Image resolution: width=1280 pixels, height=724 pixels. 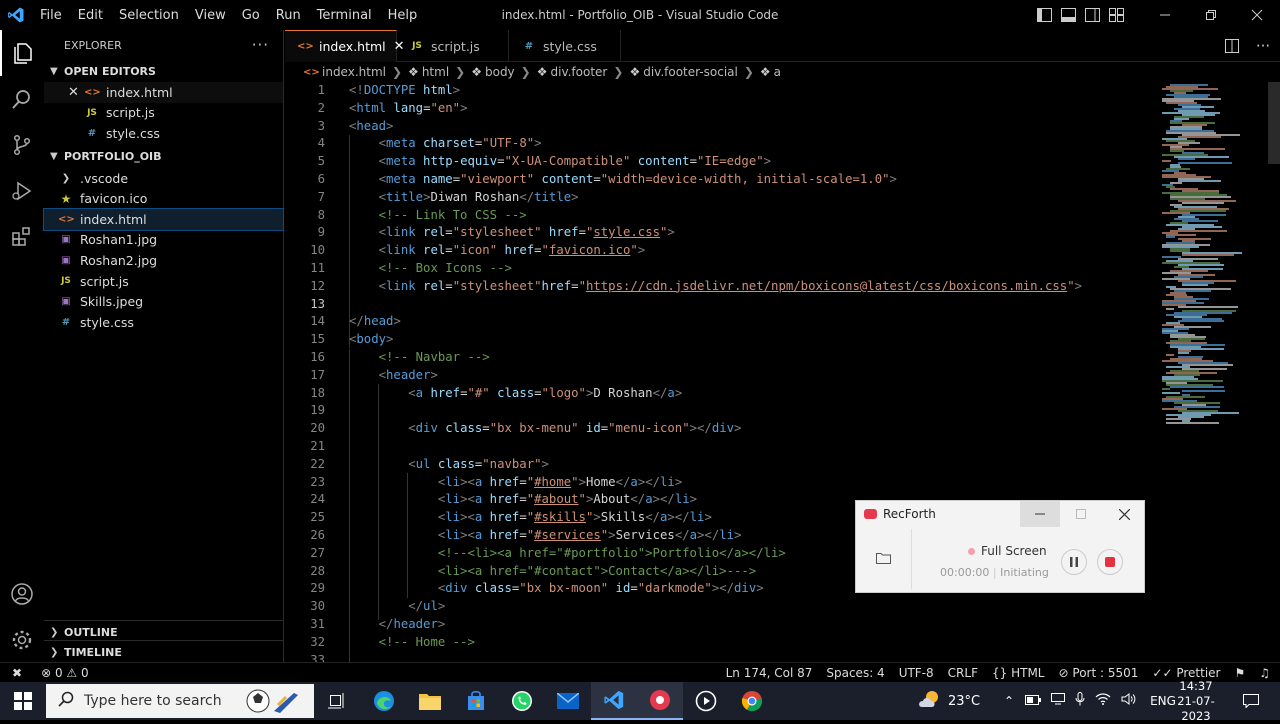 What do you see at coordinates (427, 606) in the screenshot?
I see `code-line: </ul>` at bounding box center [427, 606].